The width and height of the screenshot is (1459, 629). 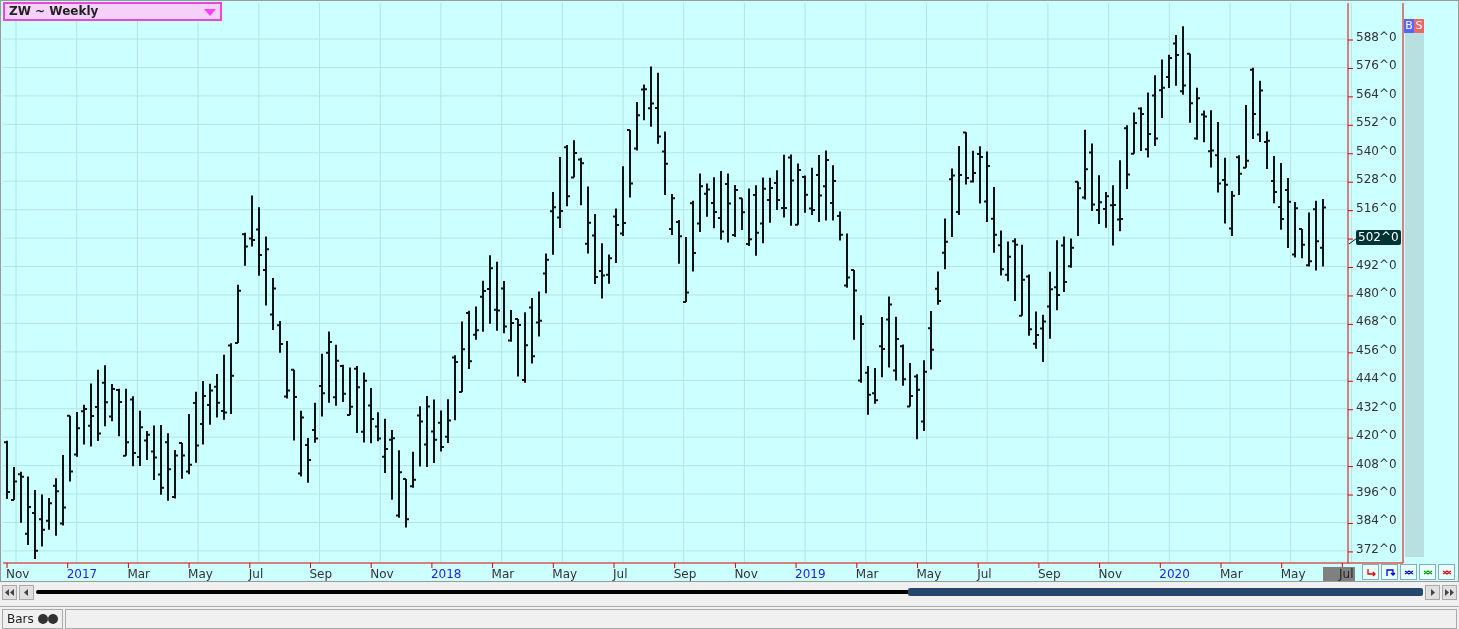 I want to click on price-label: 480^0, so click(x=1376, y=292).